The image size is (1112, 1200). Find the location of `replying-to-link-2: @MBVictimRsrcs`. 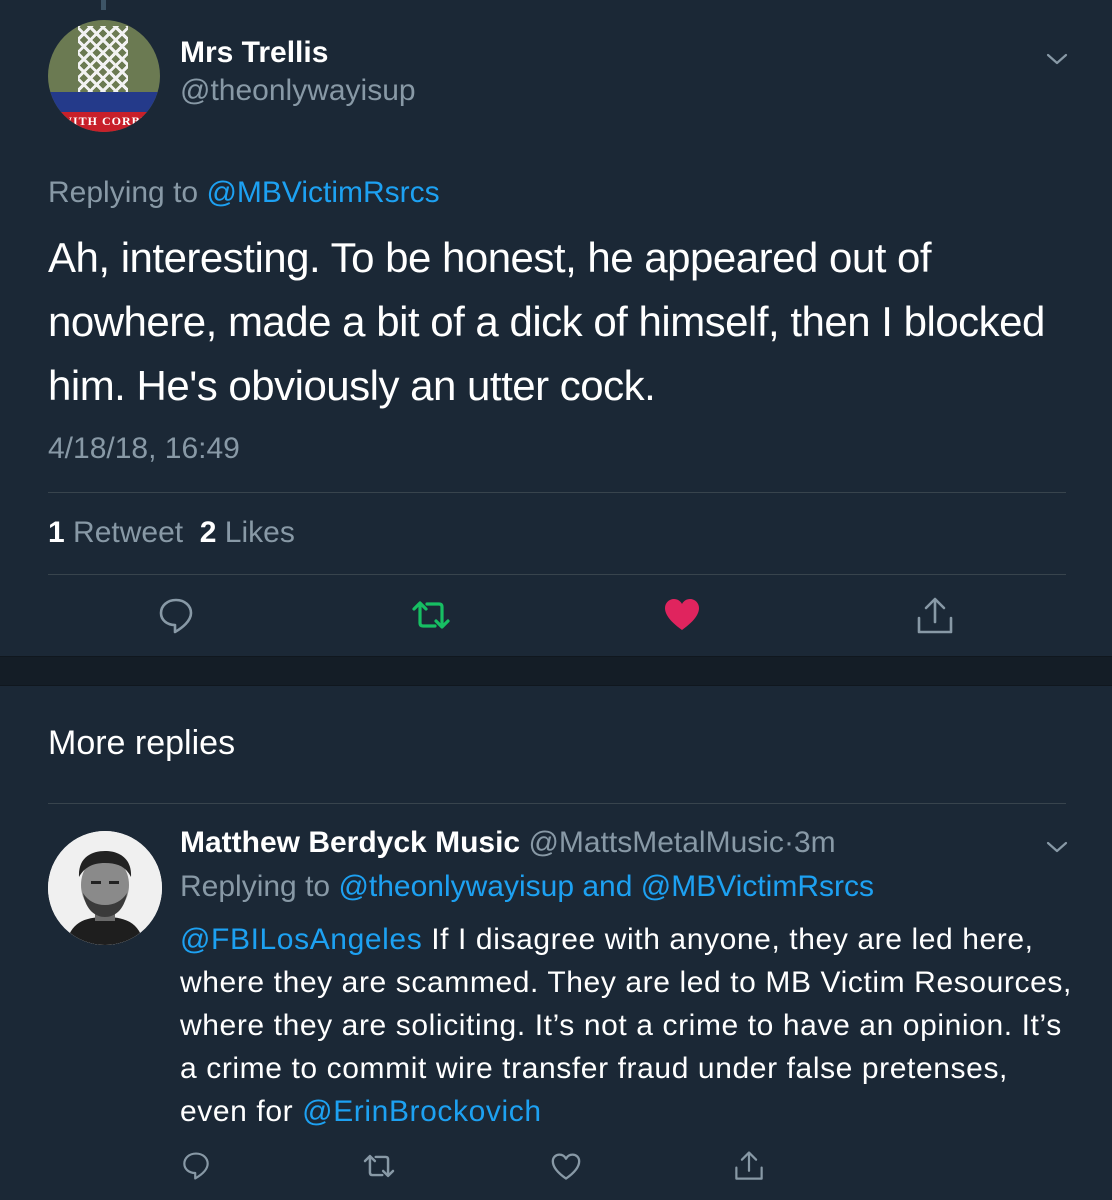

replying-to-link-2: @MBVictimRsrcs is located at coordinates (757, 886).